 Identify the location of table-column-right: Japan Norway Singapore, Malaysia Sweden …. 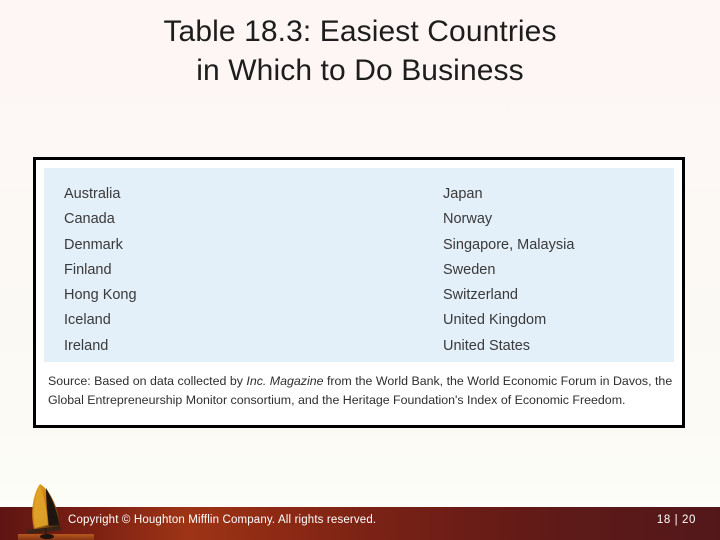
(508, 270).